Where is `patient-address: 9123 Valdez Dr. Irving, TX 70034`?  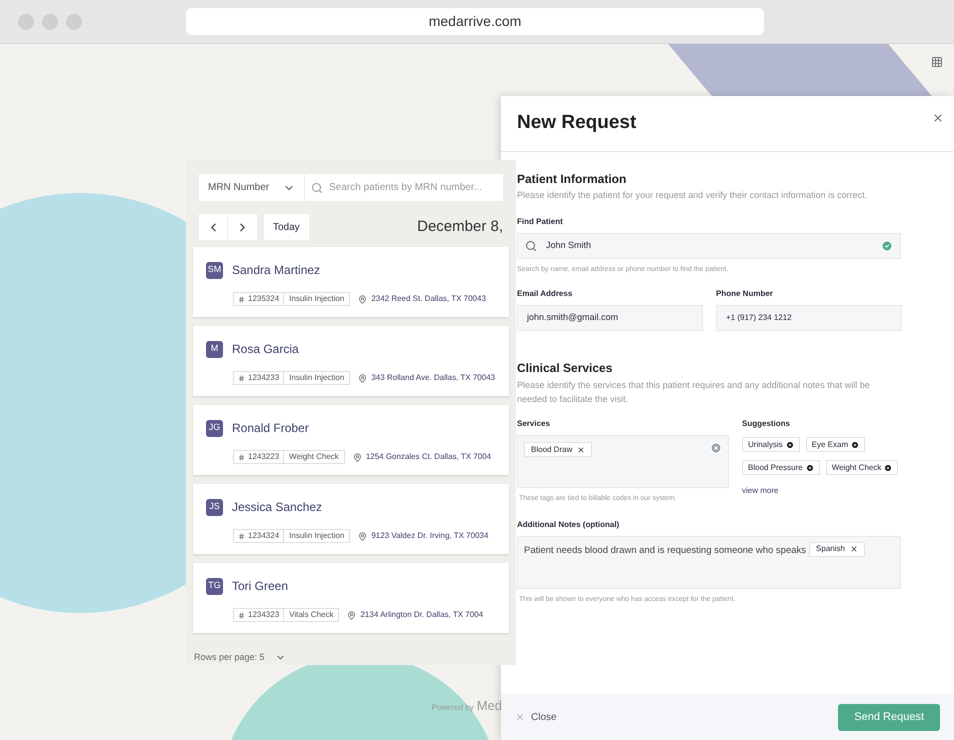 patient-address: 9123 Valdez Dr. Irving, TX 70034 is located at coordinates (429, 536).